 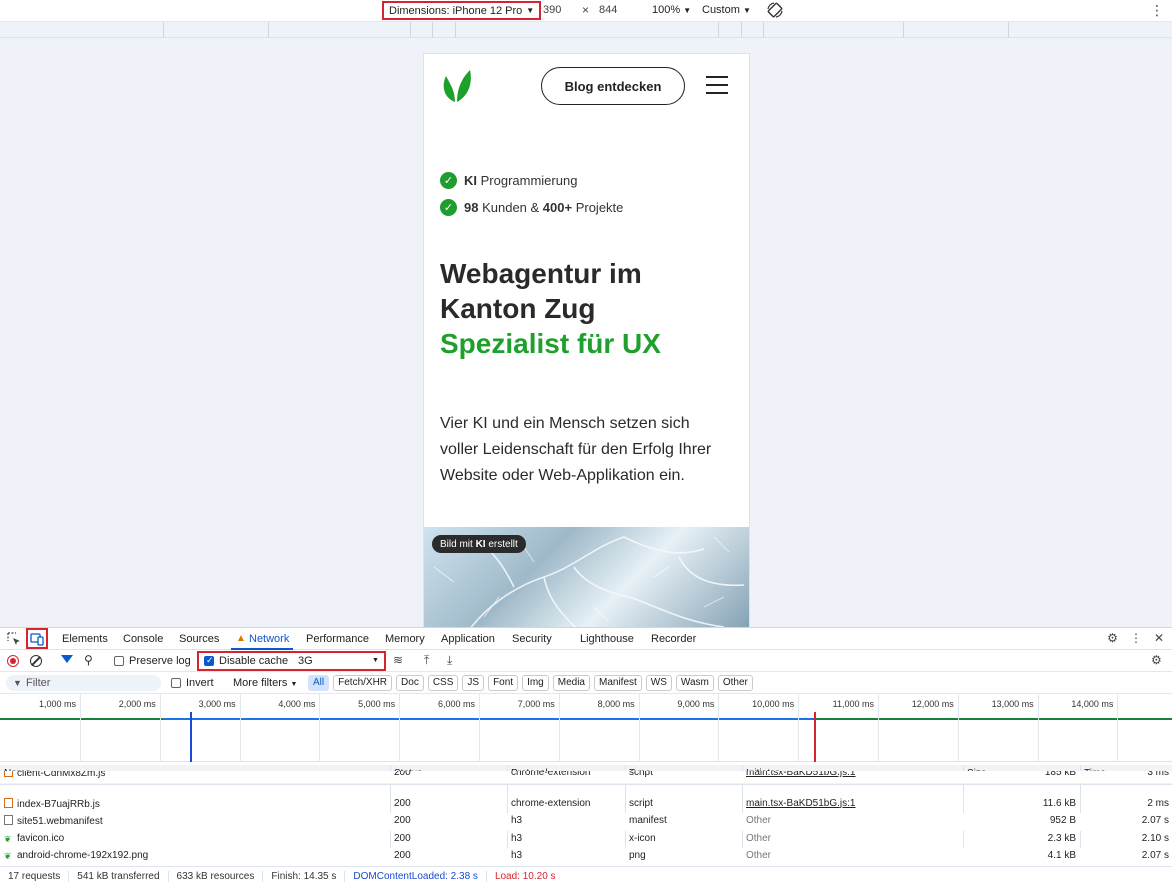 I want to click on type-filter-all: All, so click(x=319, y=683).